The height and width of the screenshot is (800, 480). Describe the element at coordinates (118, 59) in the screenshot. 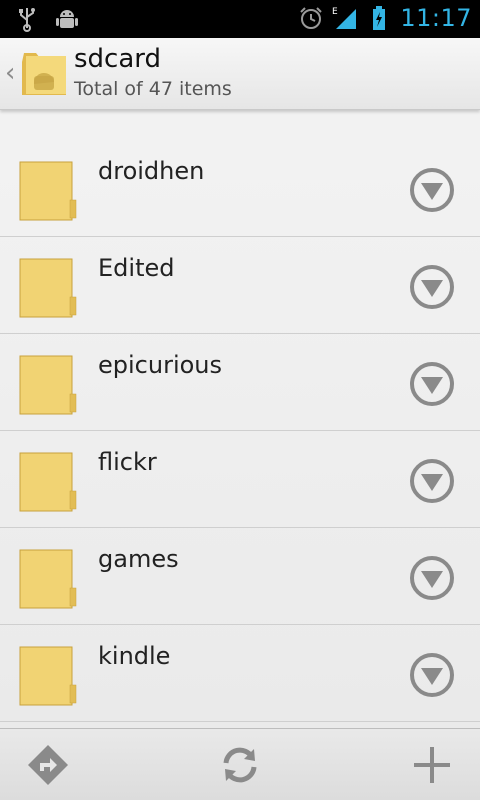

I see `page-title: sdcard` at that location.